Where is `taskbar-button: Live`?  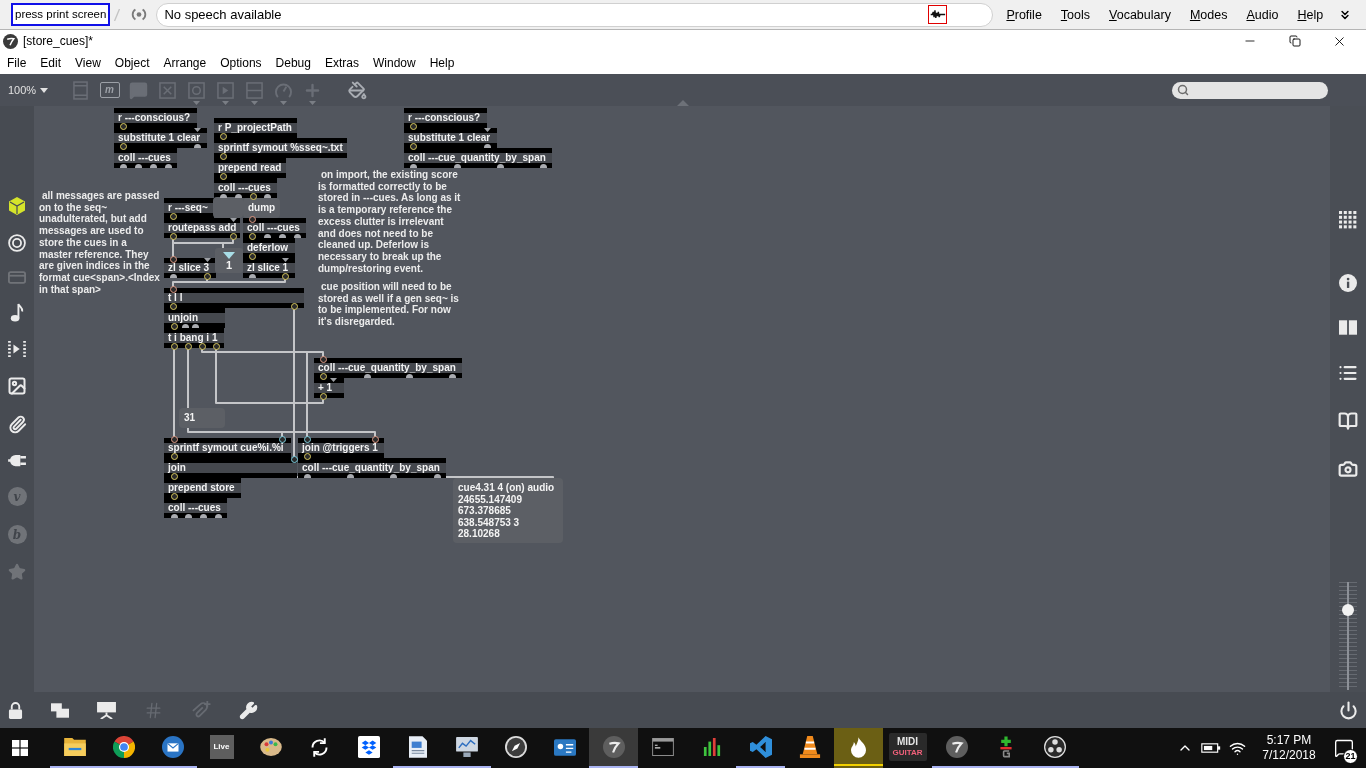
taskbar-button: Live is located at coordinates (221, 748).